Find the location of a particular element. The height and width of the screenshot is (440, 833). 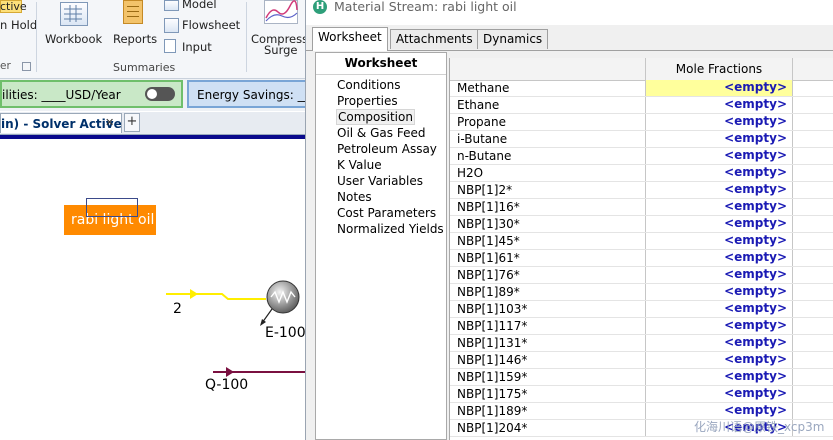

nav-item-user-variables: User Variables is located at coordinates (380, 181).